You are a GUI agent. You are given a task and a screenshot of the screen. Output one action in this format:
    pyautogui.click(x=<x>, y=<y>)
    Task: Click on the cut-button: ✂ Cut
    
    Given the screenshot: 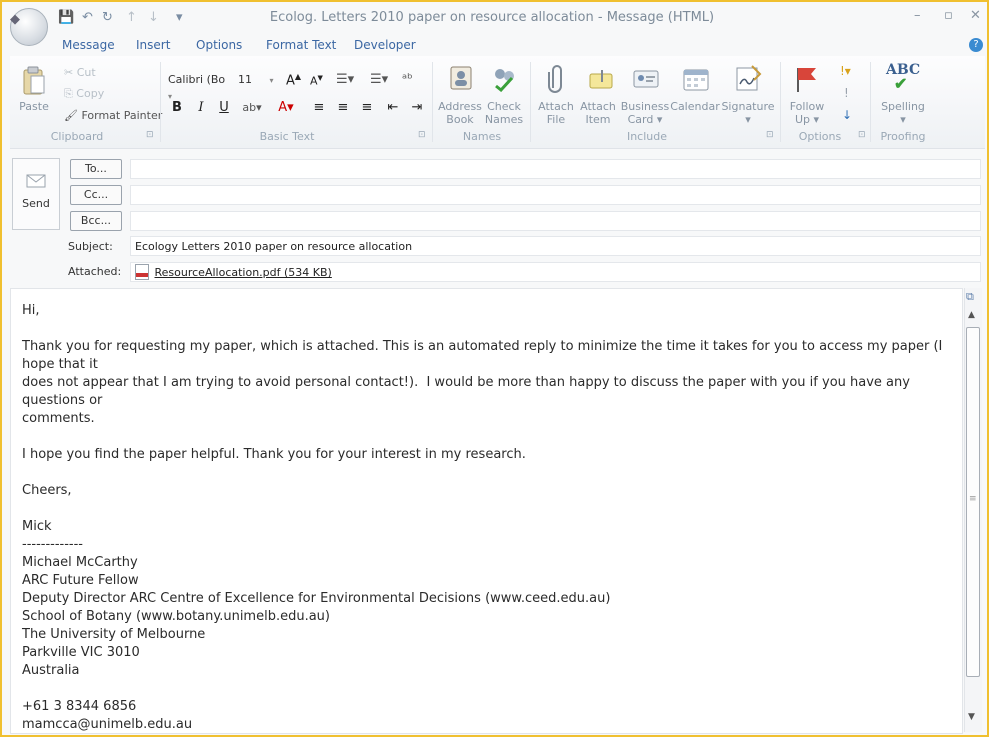 What is the action you would take?
    pyautogui.click(x=80, y=72)
    